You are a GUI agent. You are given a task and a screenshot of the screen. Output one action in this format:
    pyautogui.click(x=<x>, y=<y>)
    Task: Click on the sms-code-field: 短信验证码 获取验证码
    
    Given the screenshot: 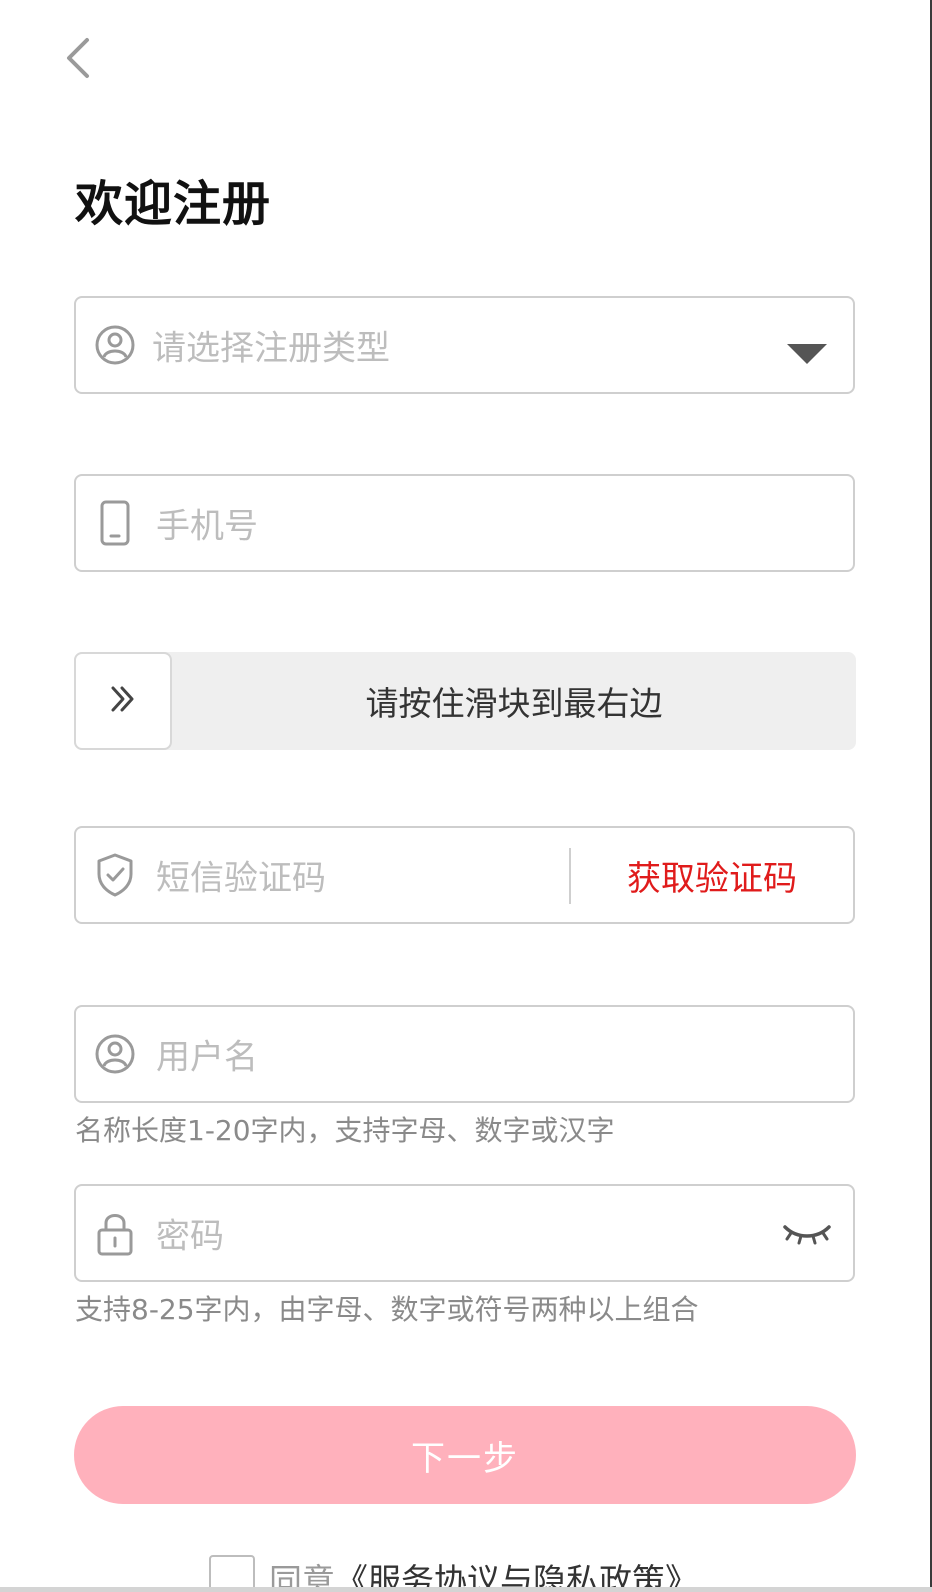 What is the action you would take?
    pyautogui.click(x=464, y=875)
    